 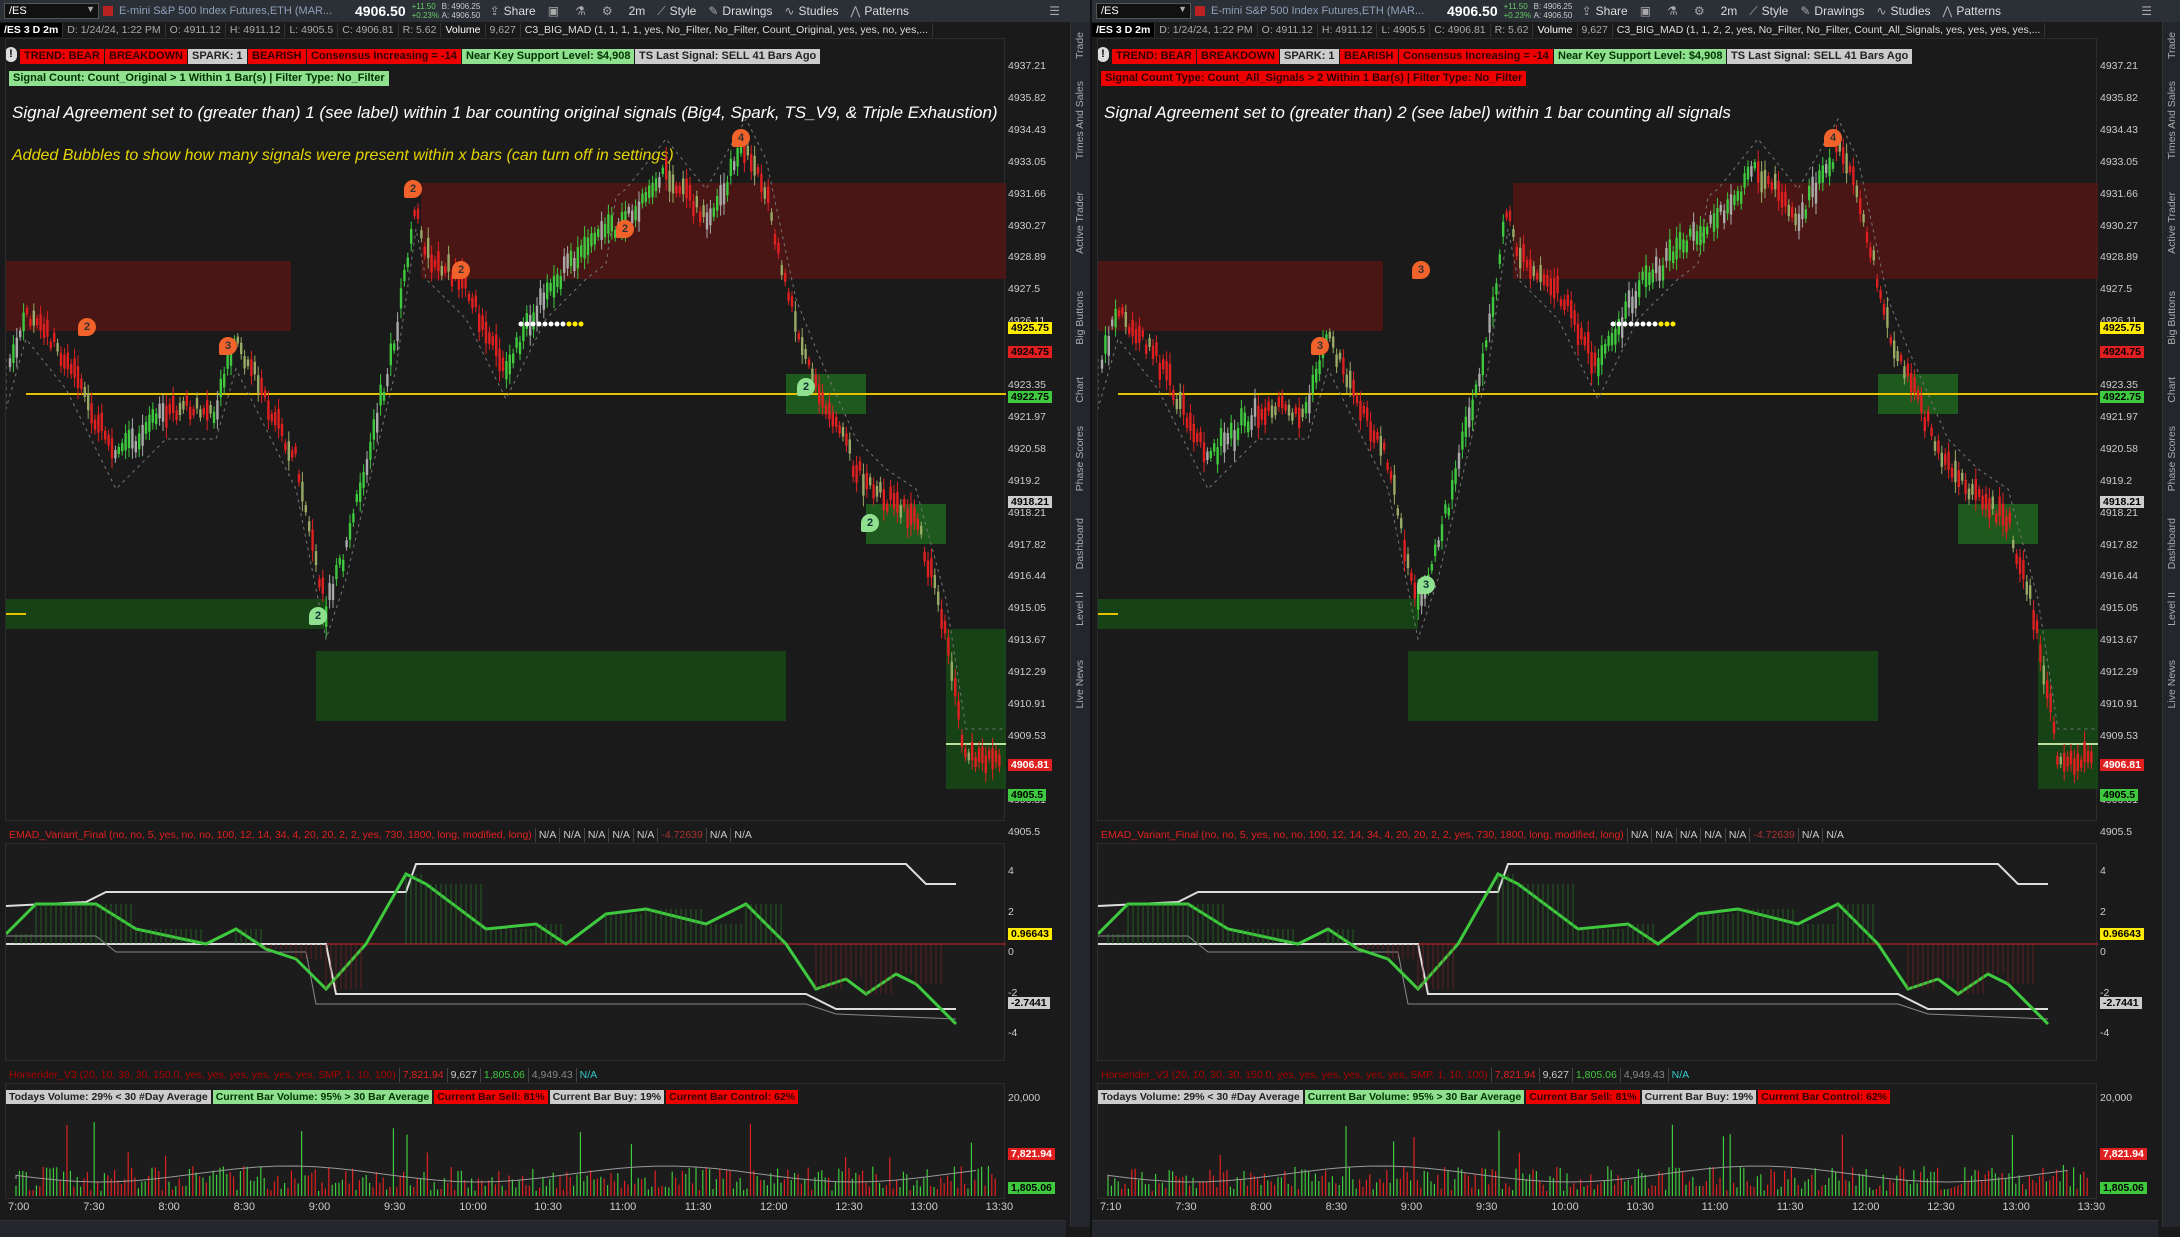 I want to click on pencil-icon: ✎, so click(x=1805, y=11).